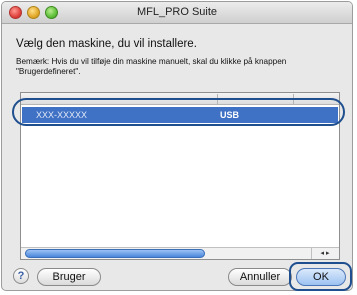  Describe the element at coordinates (106, 44) in the screenshot. I see `page-heading: Vælg den maskine, du vil installere.` at that location.